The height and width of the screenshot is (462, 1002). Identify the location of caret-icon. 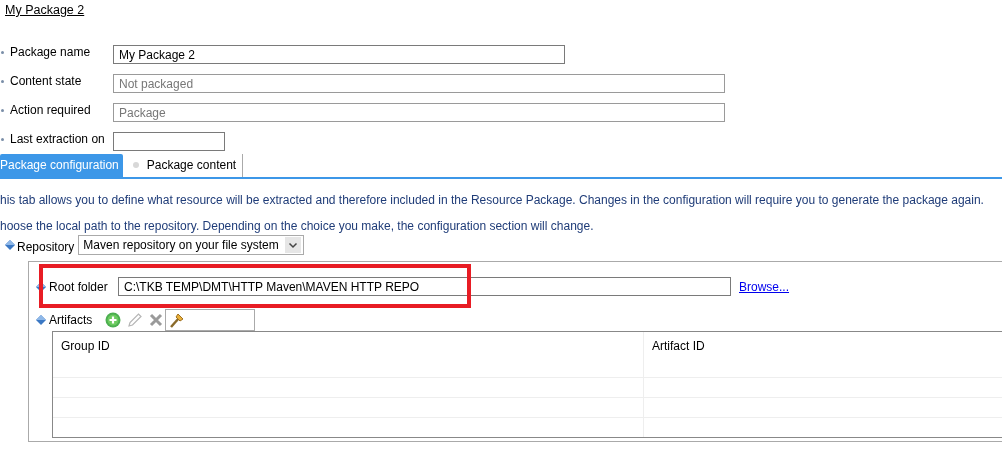
(293, 245).